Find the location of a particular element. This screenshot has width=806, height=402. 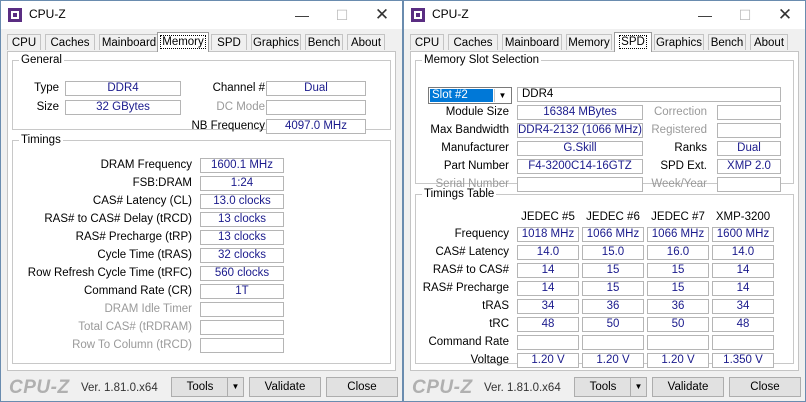

trc-label: tRC is located at coordinates (499, 324).